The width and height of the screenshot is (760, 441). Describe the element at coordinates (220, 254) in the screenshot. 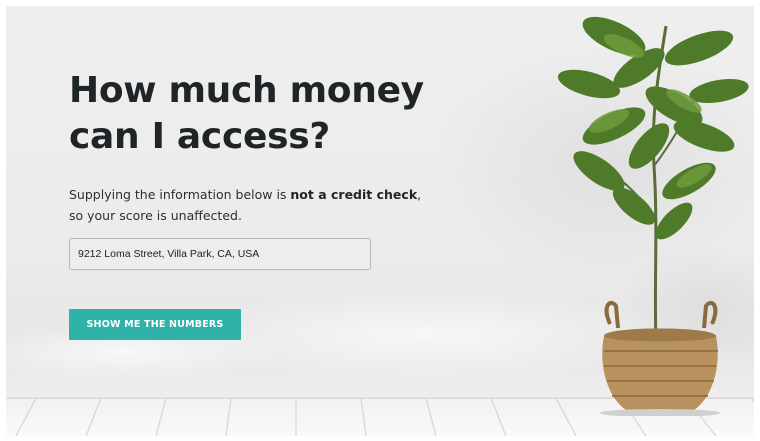

I see `address-input` at that location.